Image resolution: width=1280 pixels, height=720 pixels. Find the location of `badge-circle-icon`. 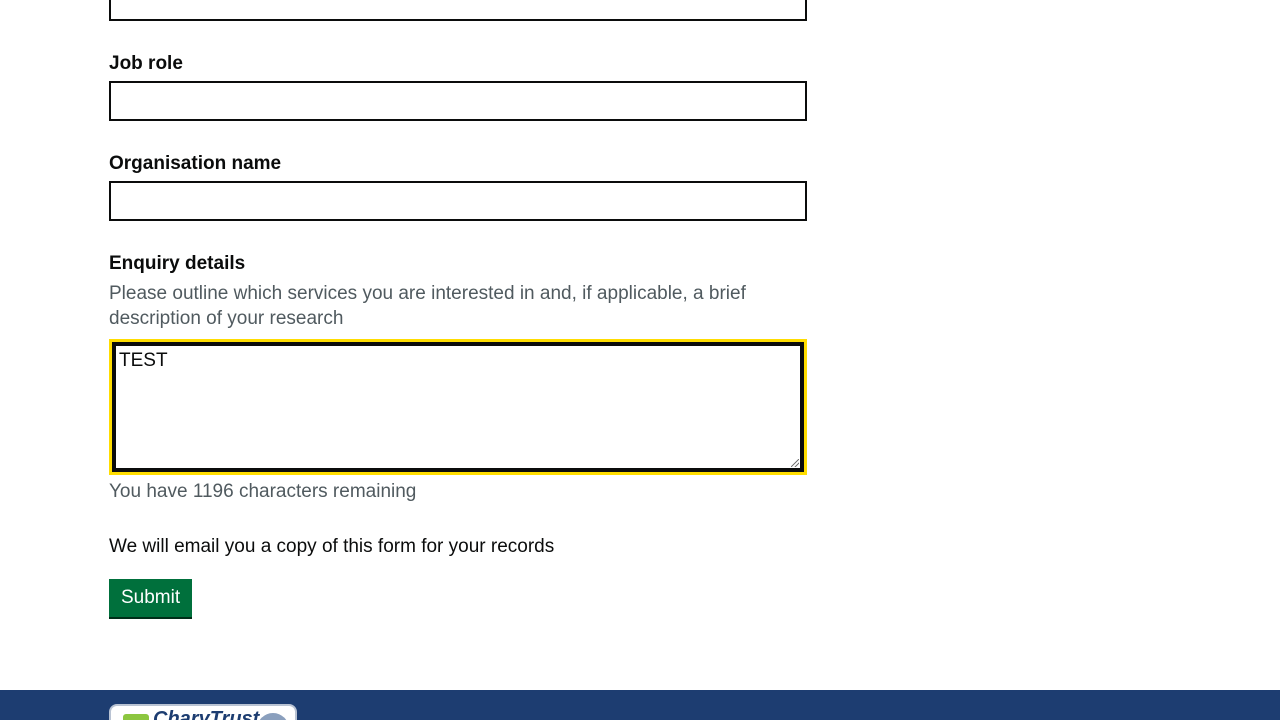

badge-circle-icon is located at coordinates (273, 716).